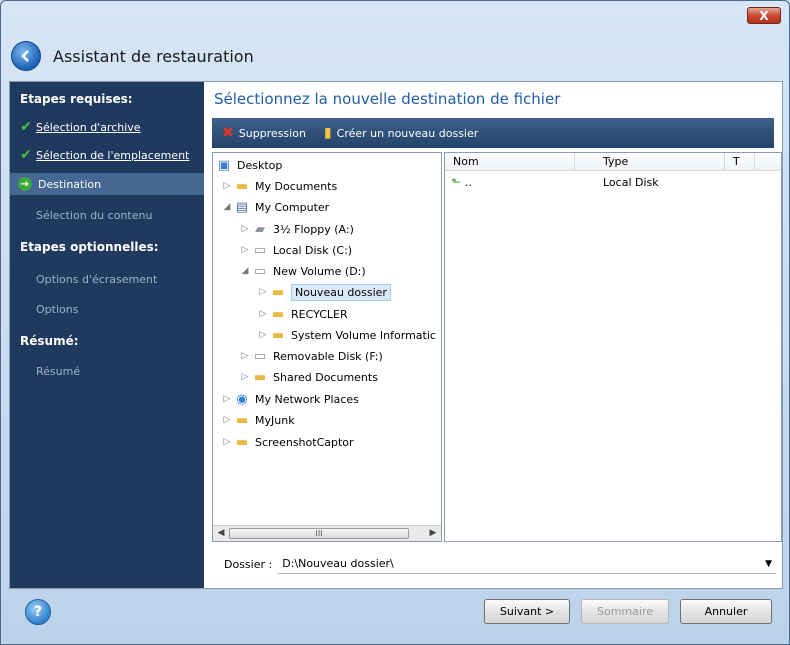 This screenshot has width=790, height=645. What do you see at coordinates (338, 563) in the screenshot?
I see `folder-path-value: D:\Nouveau dossier\` at bounding box center [338, 563].